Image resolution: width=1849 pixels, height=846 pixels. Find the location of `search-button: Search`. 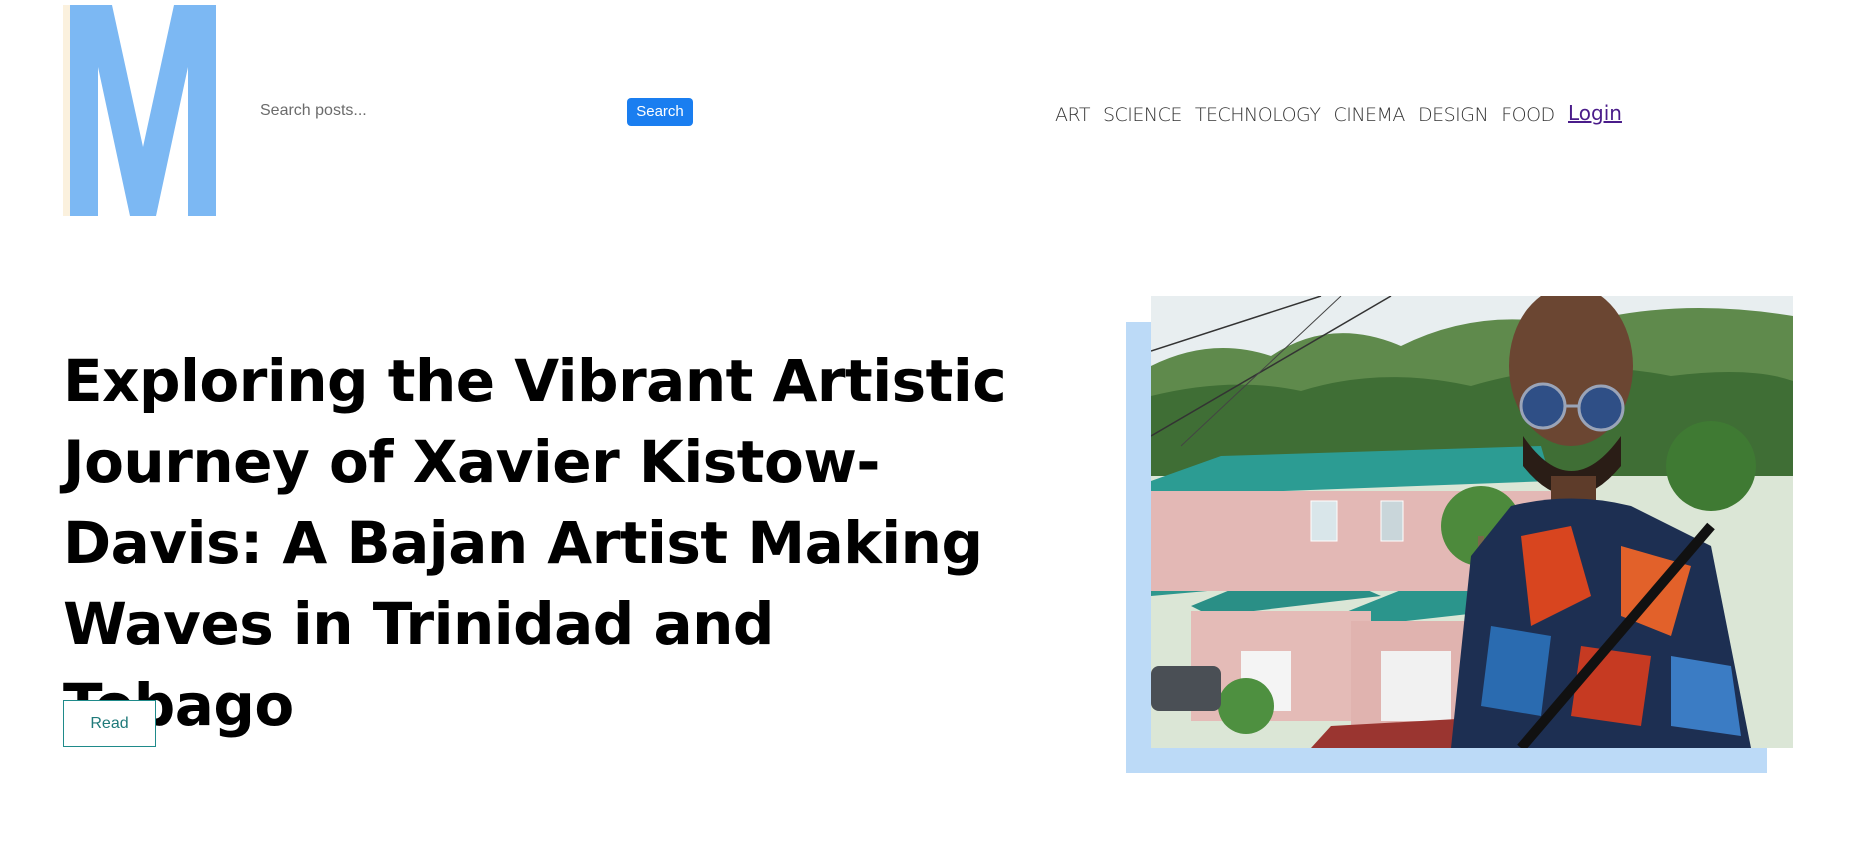

search-button: Search is located at coordinates (660, 112).